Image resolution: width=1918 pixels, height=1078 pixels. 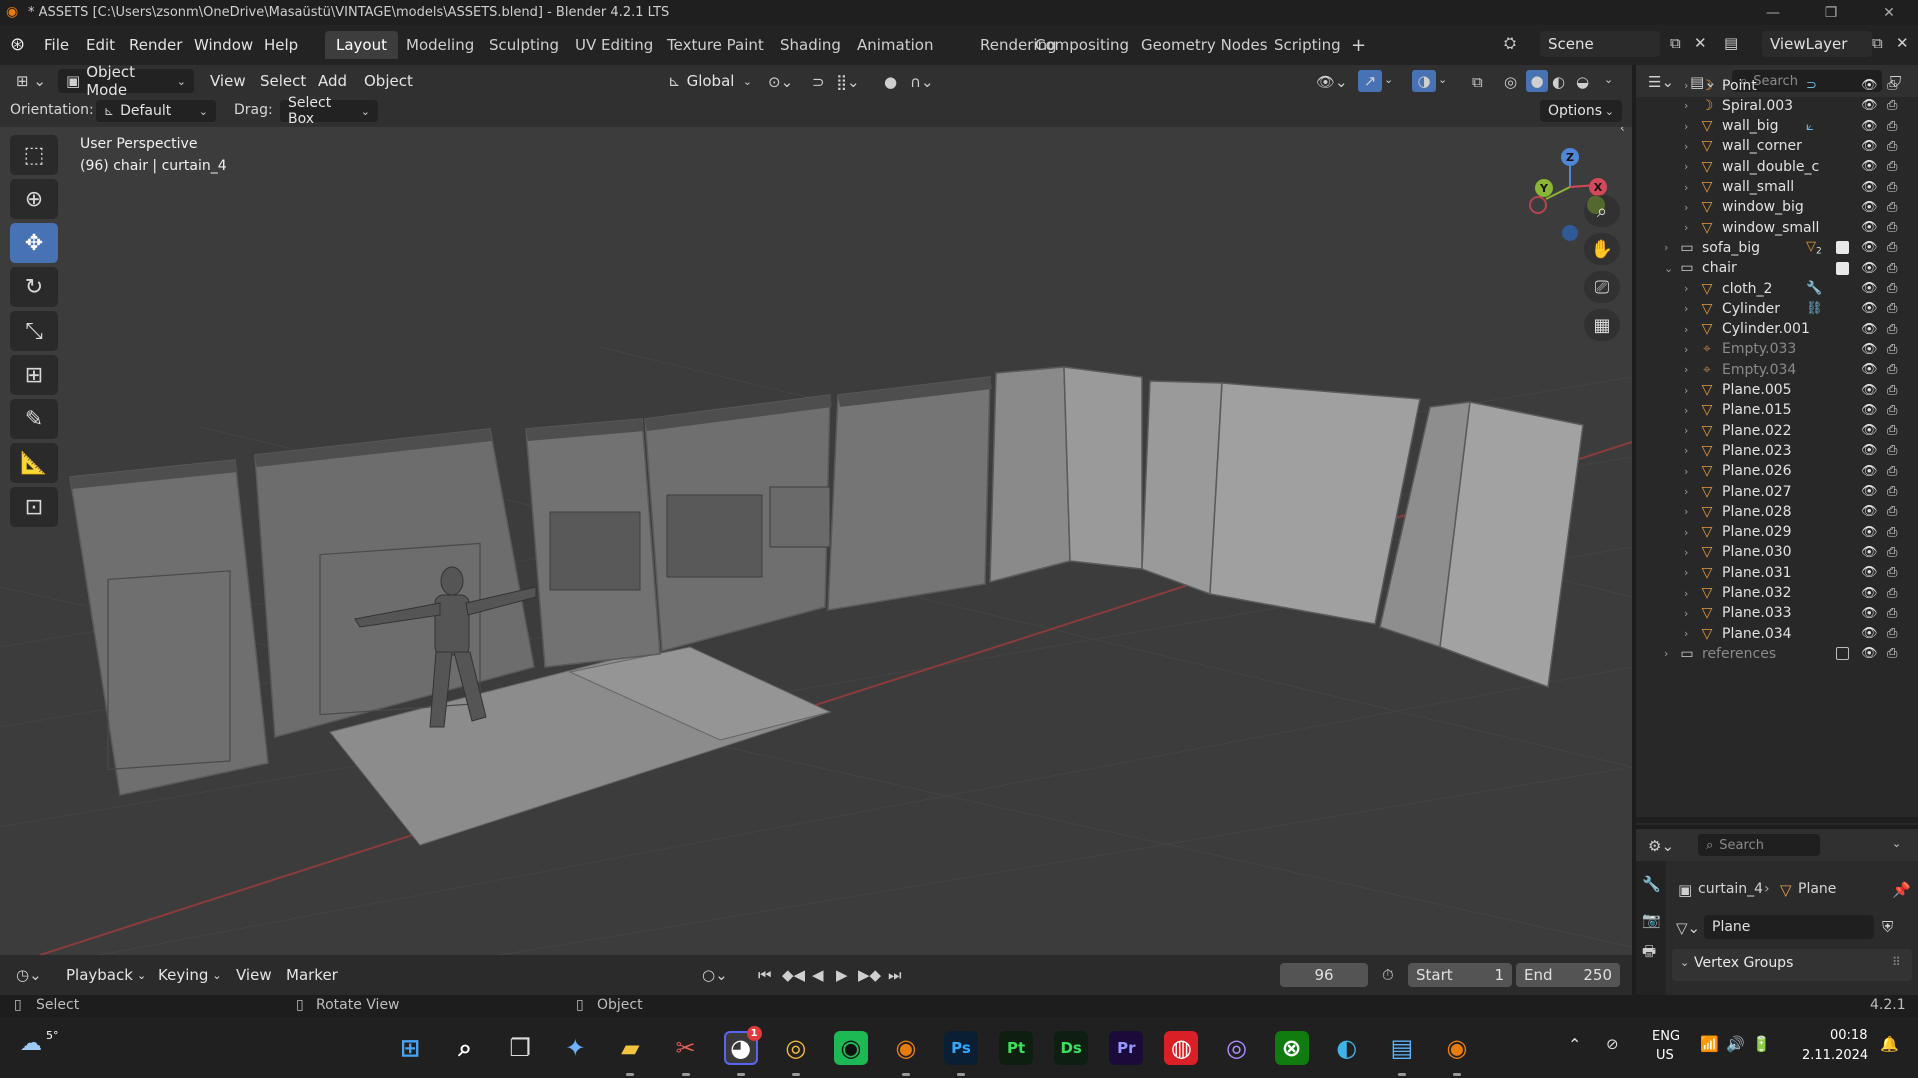 What do you see at coordinates (361, 45) in the screenshot?
I see `tab-layout: Layout` at bounding box center [361, 45].